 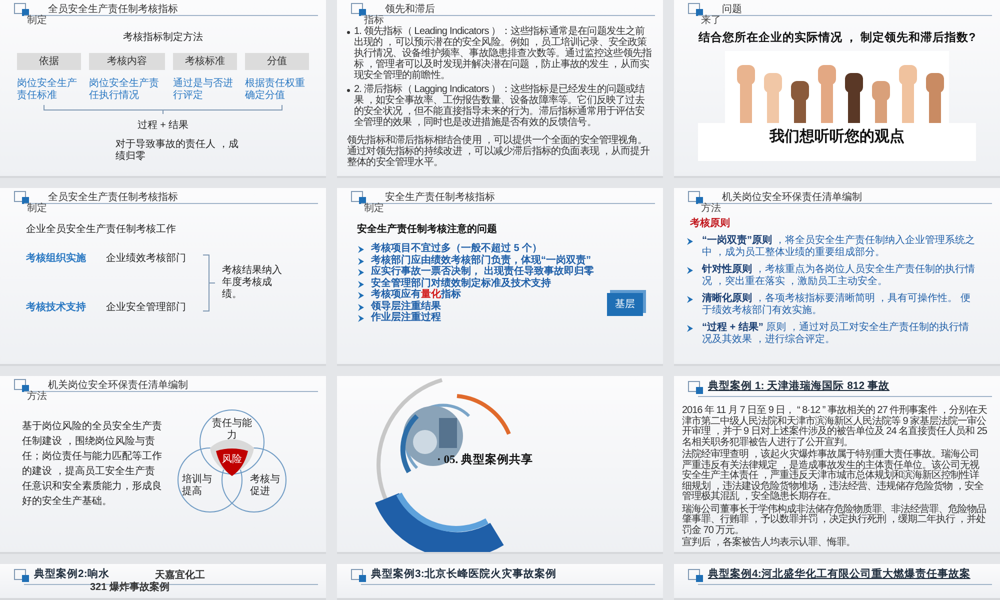 What do you see at coordinates (481, 260) in the screenshot?
I see `list-item: 考核部门应由绩效考核部门负责，体现“一岗双责”` at bounding box center [481, 260].